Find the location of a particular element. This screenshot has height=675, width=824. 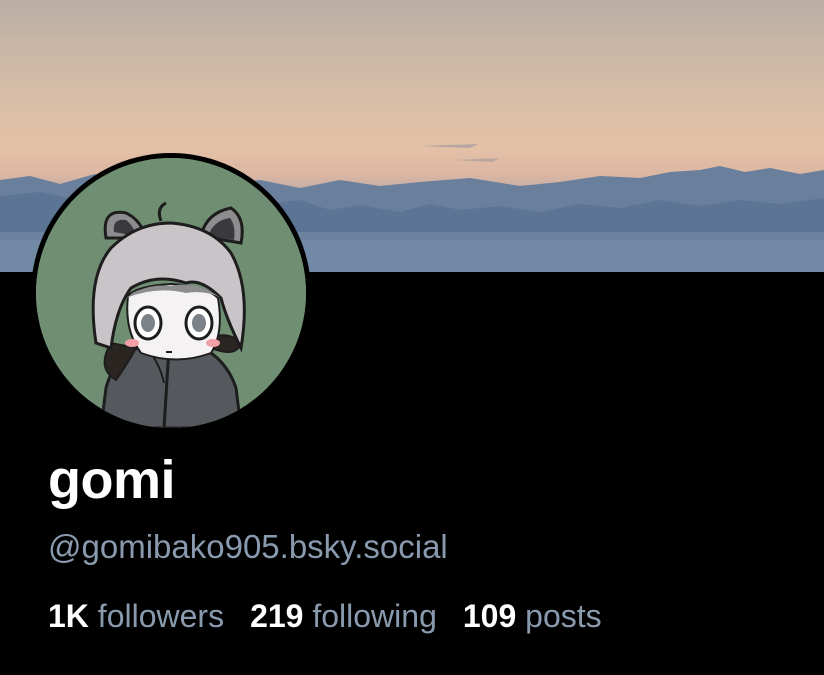

avatar-illustration is located at coordinates (171, 293).